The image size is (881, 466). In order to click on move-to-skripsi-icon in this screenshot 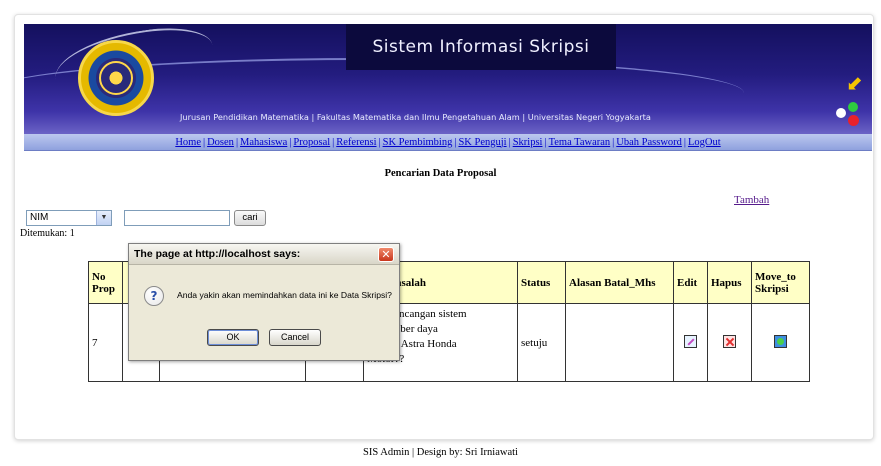, I will do `click(780, 341)`.